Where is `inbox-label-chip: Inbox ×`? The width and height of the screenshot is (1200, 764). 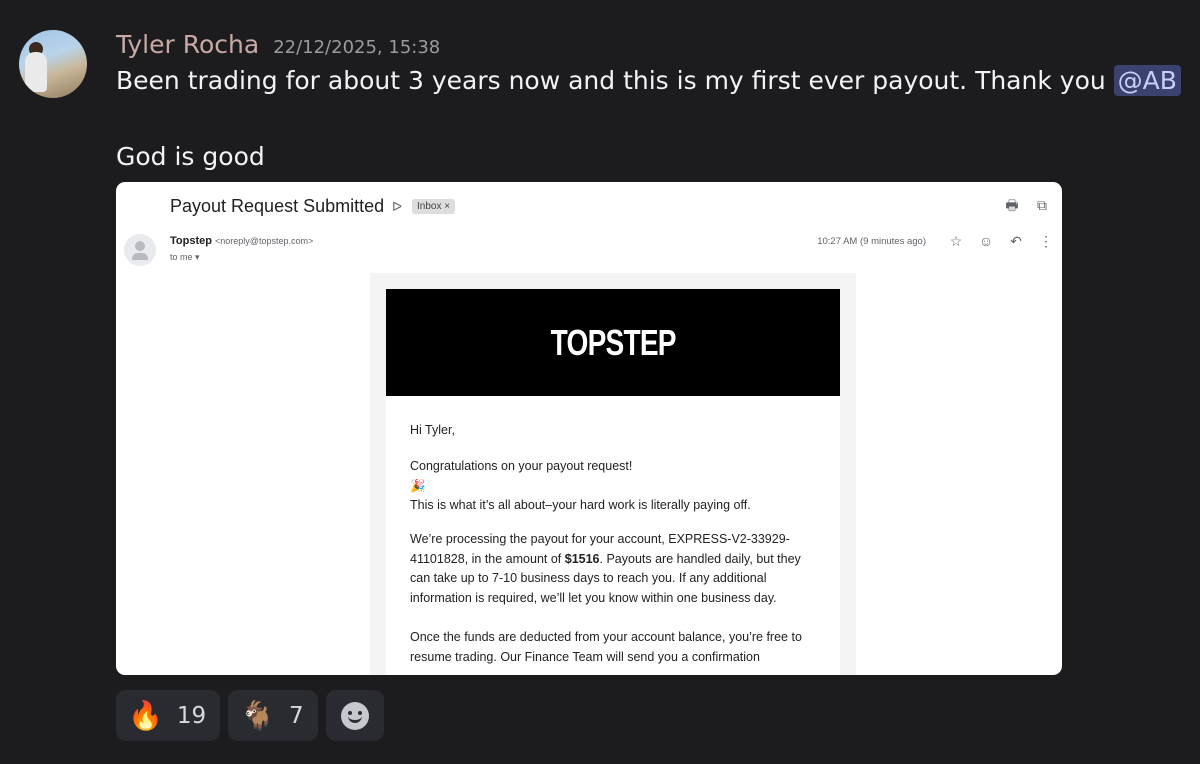 inbox-label-chip: Inbox × is located at coordinates (434, 206).